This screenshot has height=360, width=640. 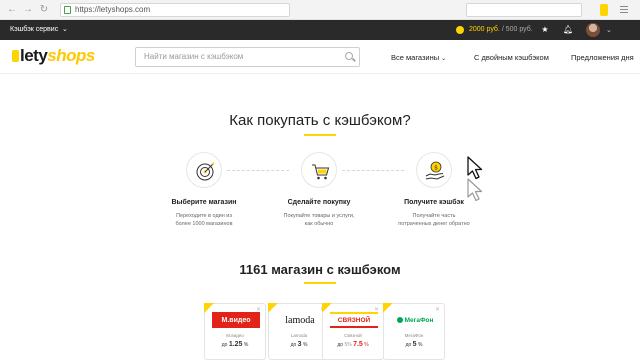 I want to click on store-cashback: до 5% 7.5 %, so click(x=353, y=344).